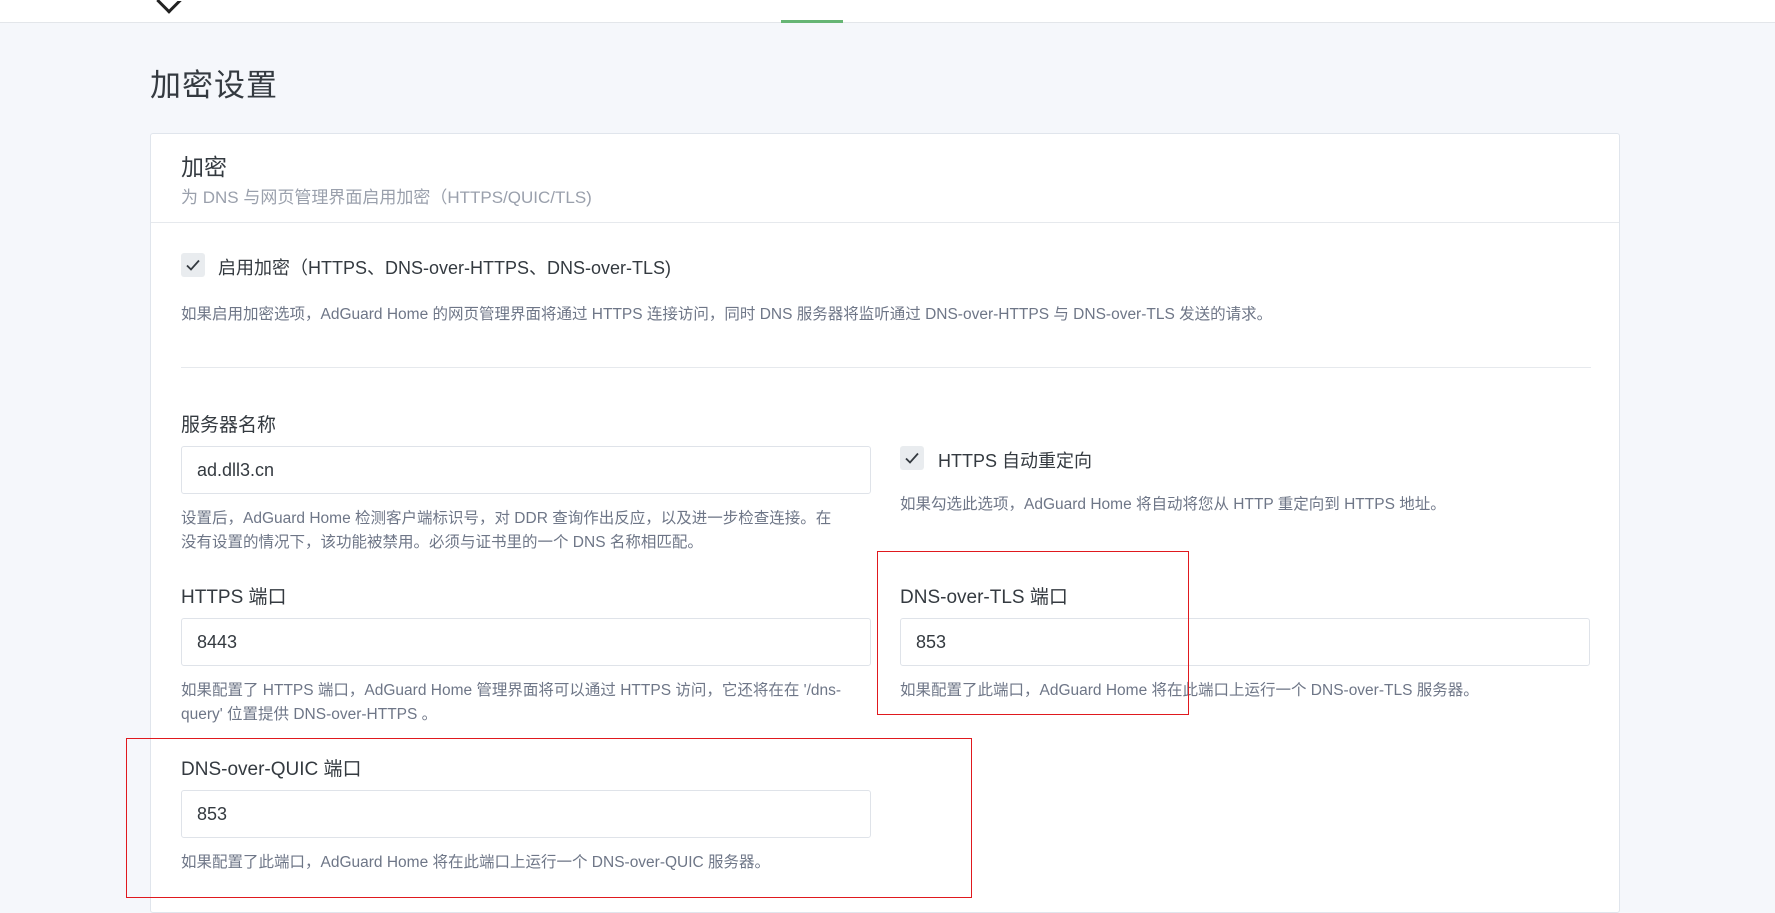 This screenshot has width=1775, height=913. I want to click on enable-encryption-checkbox, so click(193, 265).